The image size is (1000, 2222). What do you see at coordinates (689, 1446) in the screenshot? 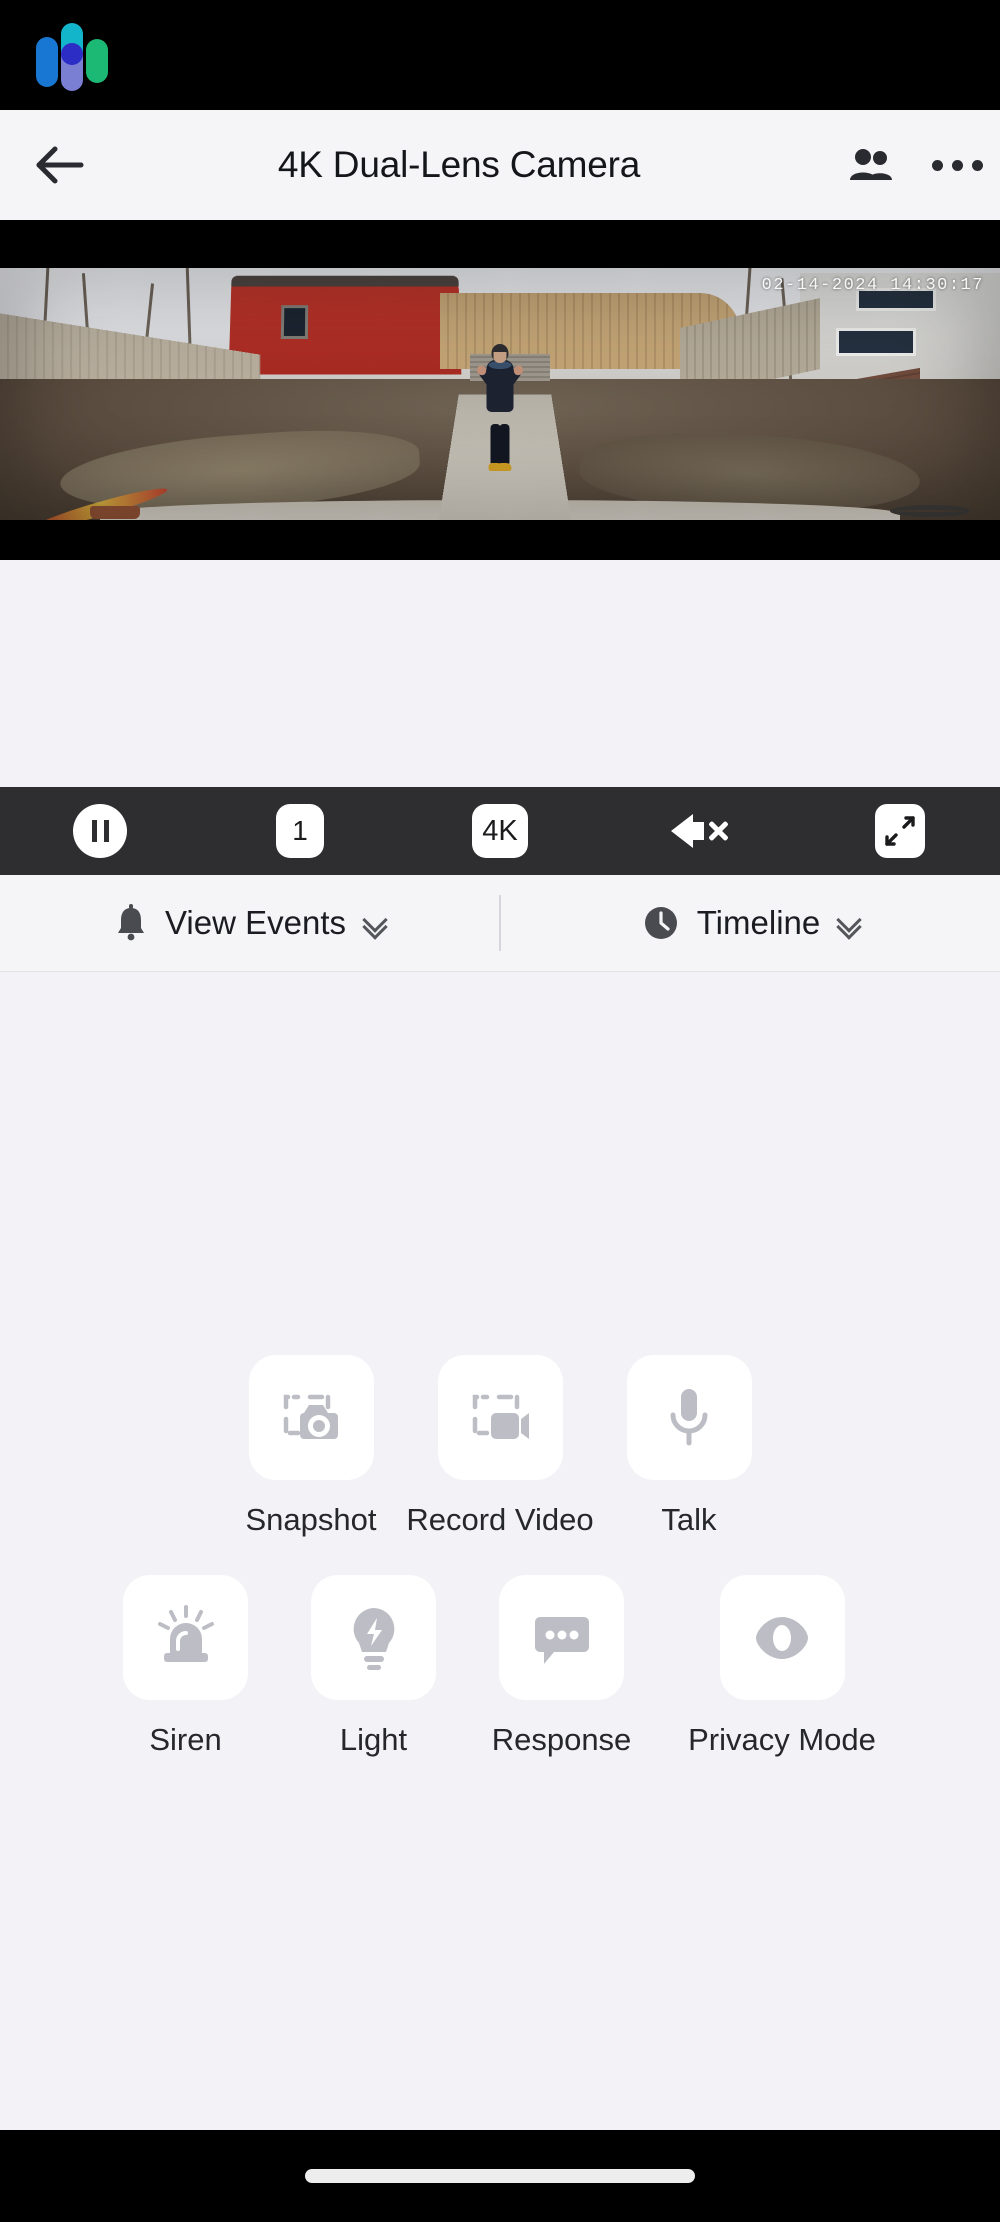
I see `action-talk: Talk` at bounding box center [689, 1446].